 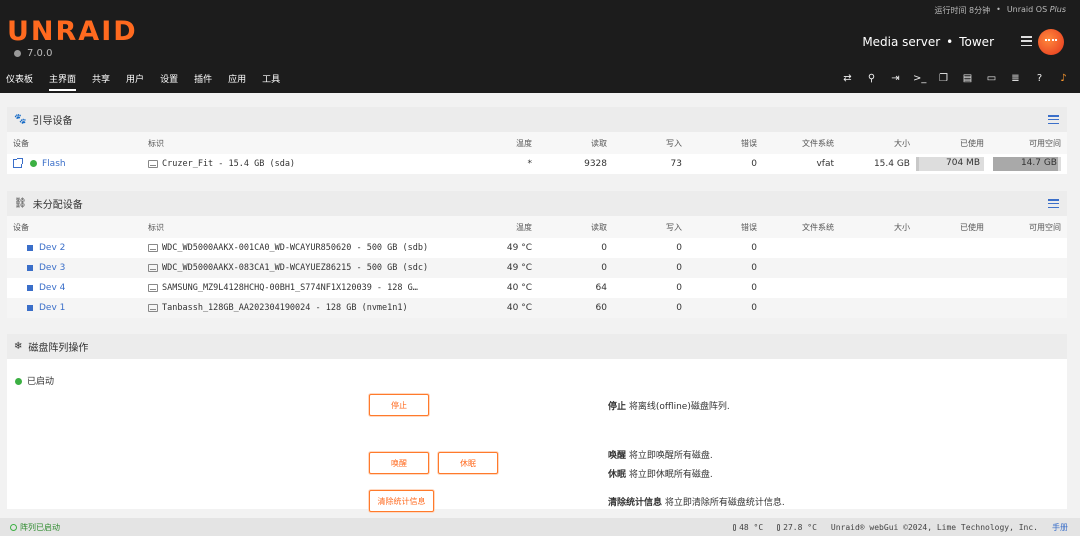 What do you see at coordinates (943, 78) in the screenshot?
I see `copy-icon: ❐` at bounding box center [943, 78].